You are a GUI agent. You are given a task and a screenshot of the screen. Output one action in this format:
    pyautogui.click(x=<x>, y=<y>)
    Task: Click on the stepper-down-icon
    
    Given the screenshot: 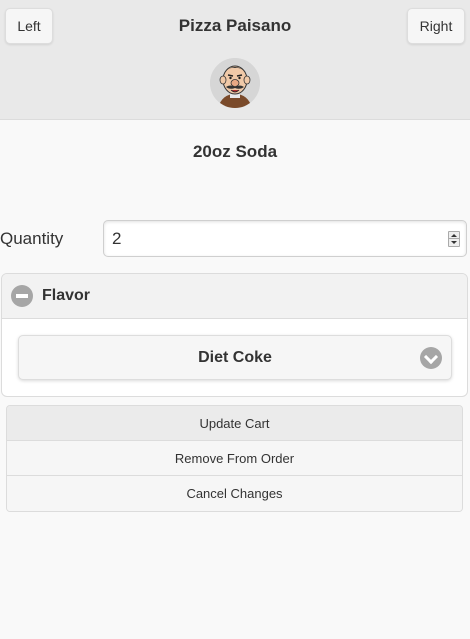 What is the action you would take?
    pyautogui.click(x=454, y=242)
    